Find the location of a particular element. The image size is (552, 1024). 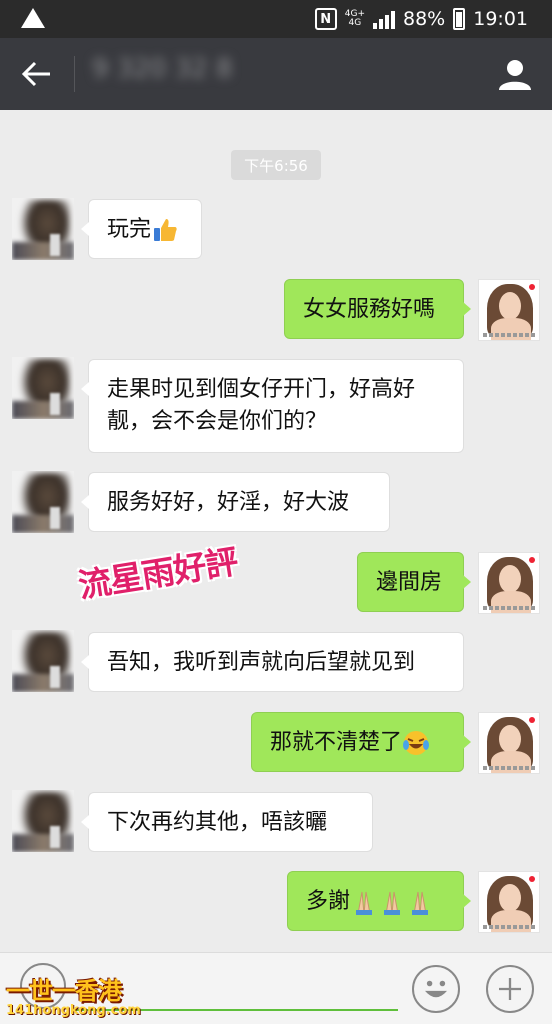

plus-icon is located at coordinates (510, 989).